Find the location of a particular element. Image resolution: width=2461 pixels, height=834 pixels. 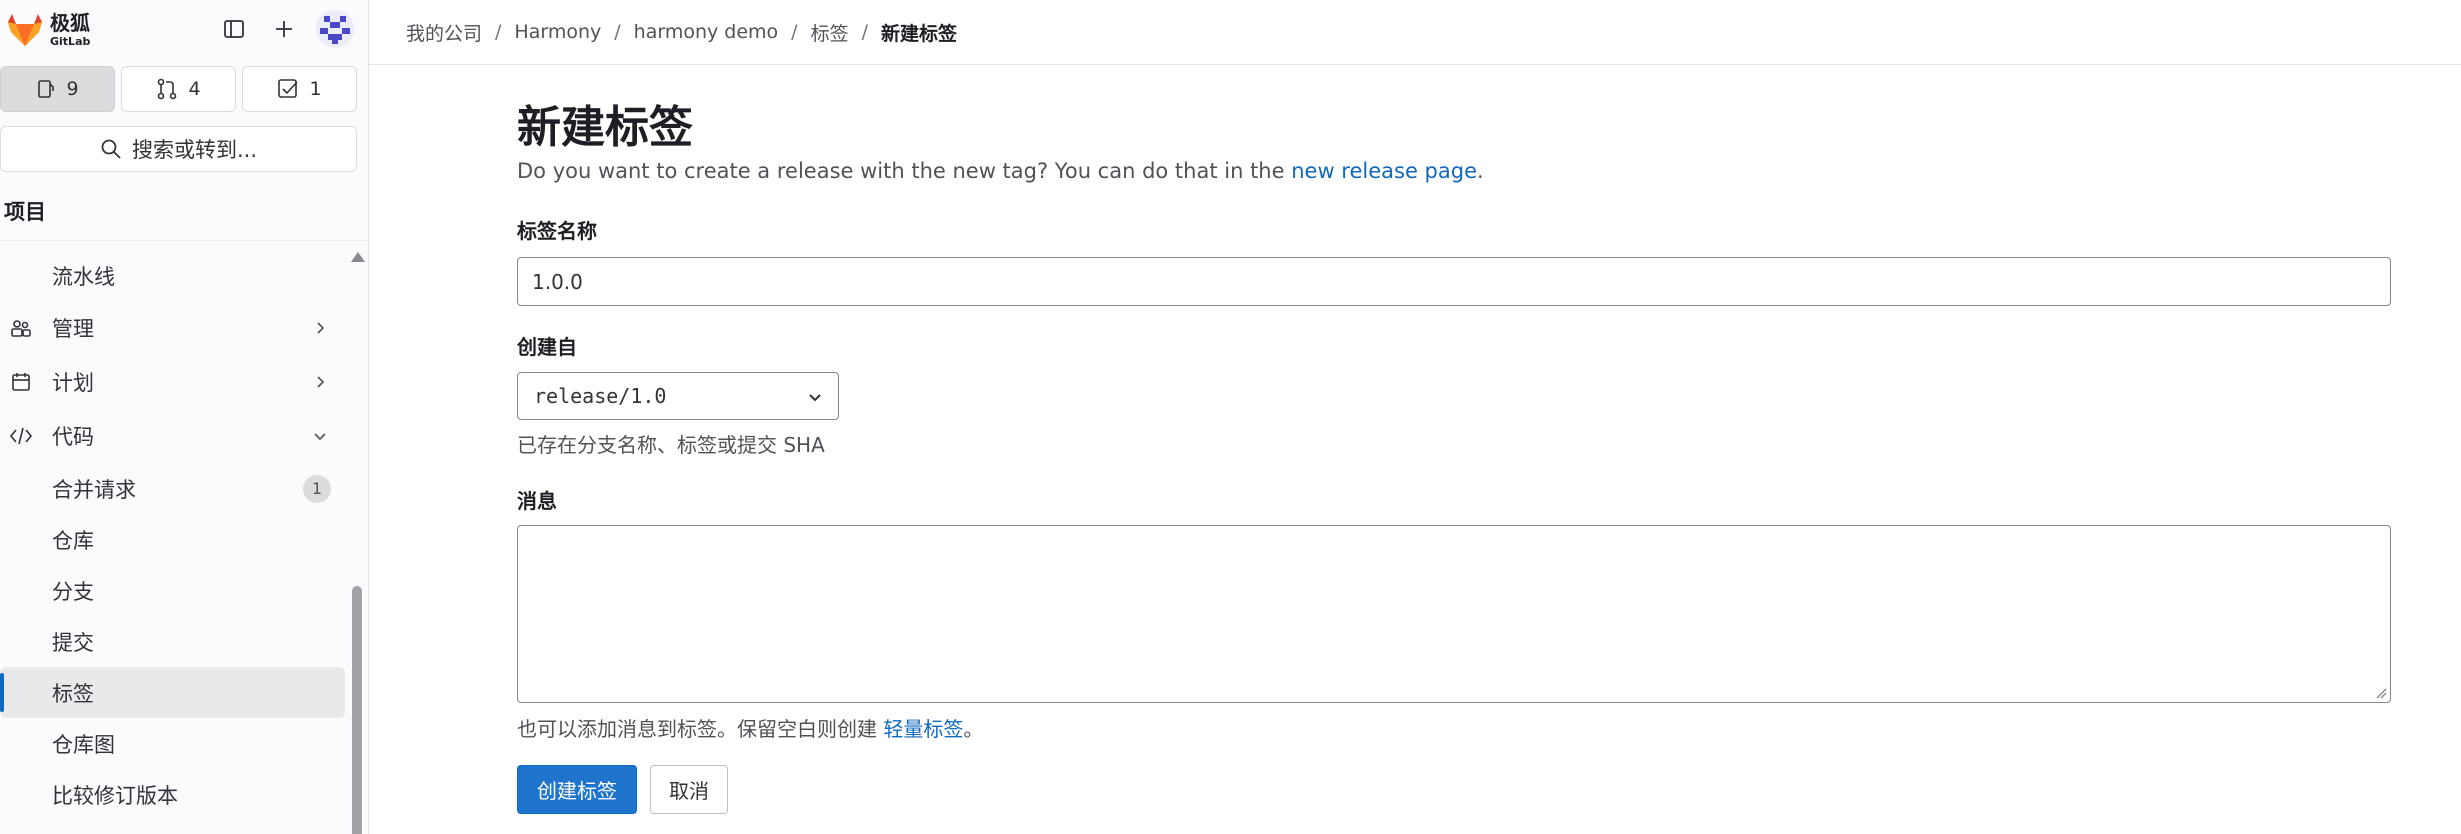

message-help-text: 也可以添加消息到标签。保留空白则创建 is located at coordinates (700, 729).